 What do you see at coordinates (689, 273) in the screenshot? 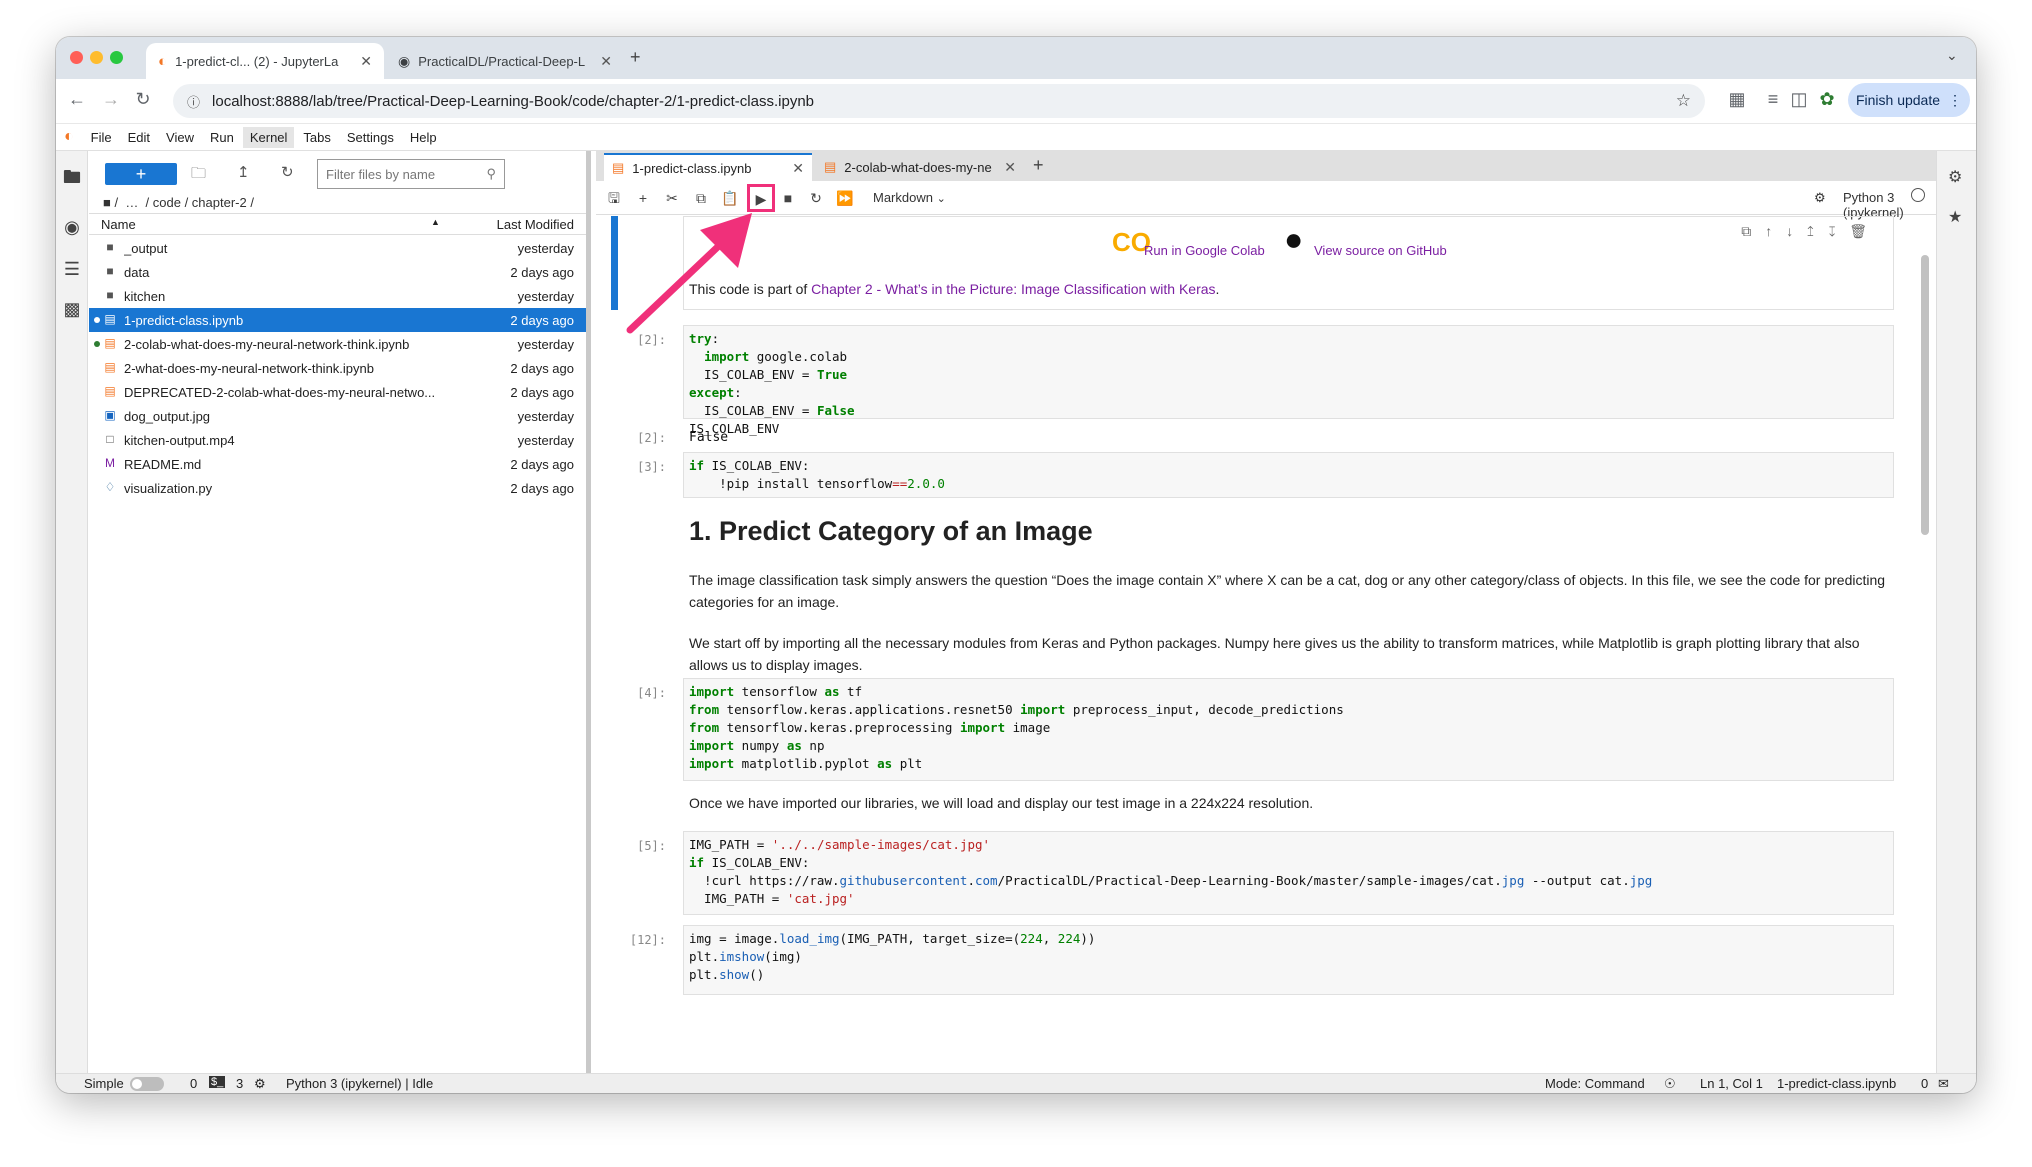
I see `annotation-arrow` at bounding box center [689, 273].